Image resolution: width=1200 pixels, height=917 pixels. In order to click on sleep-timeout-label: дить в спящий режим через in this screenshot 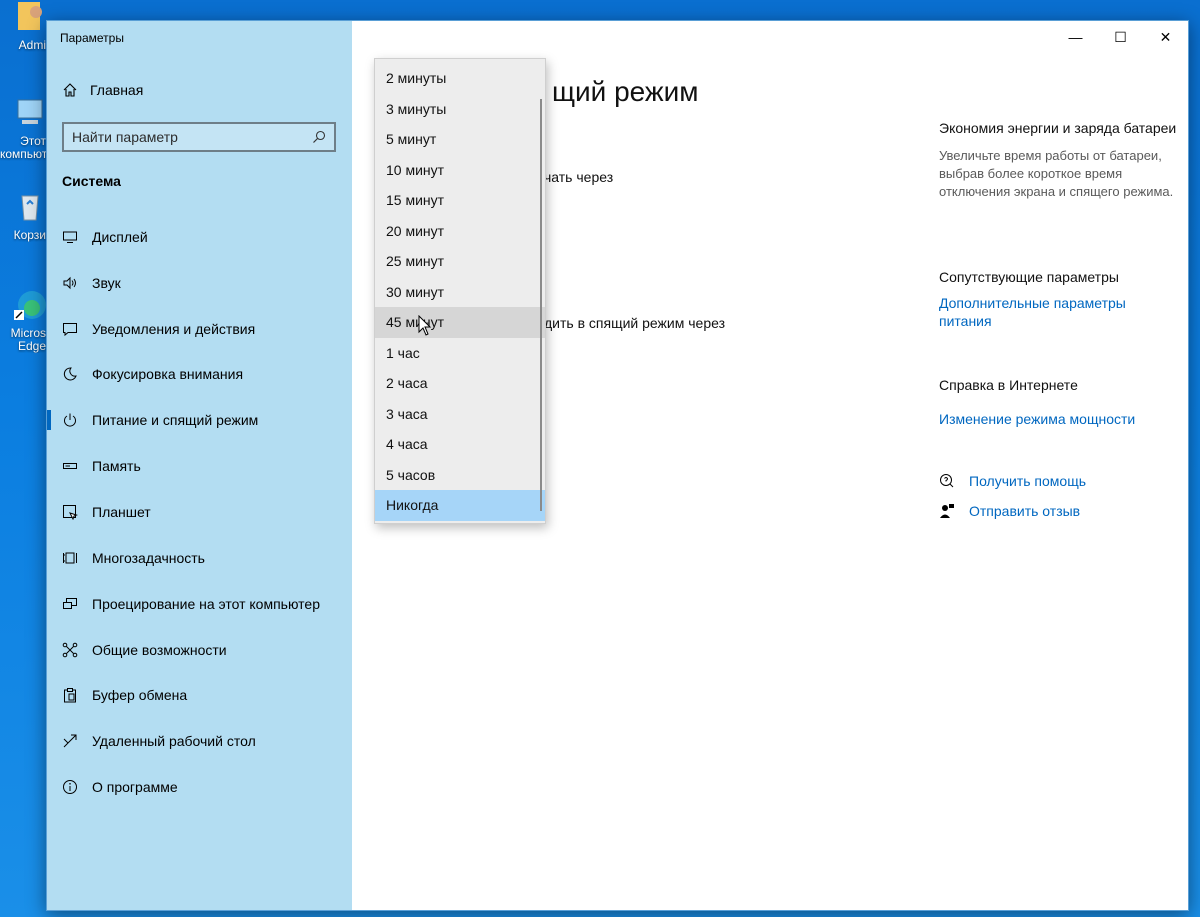, I will do `click(635, 323)`.